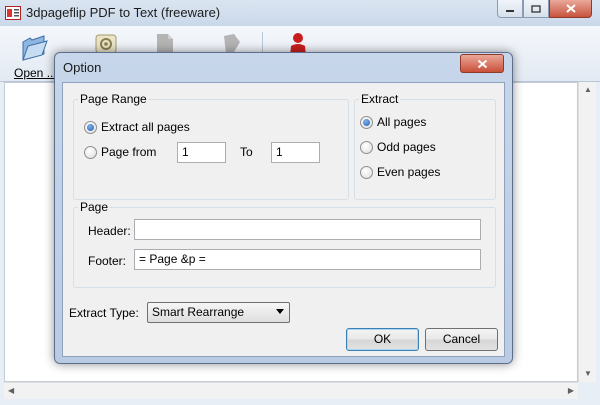 Image resolution: width=600 pixels, height=405 pixels. What do you see at coordinates (113, 99) in the screenshot?
I see `page-range-legend: Page Range` at bounding box center [113, 99].